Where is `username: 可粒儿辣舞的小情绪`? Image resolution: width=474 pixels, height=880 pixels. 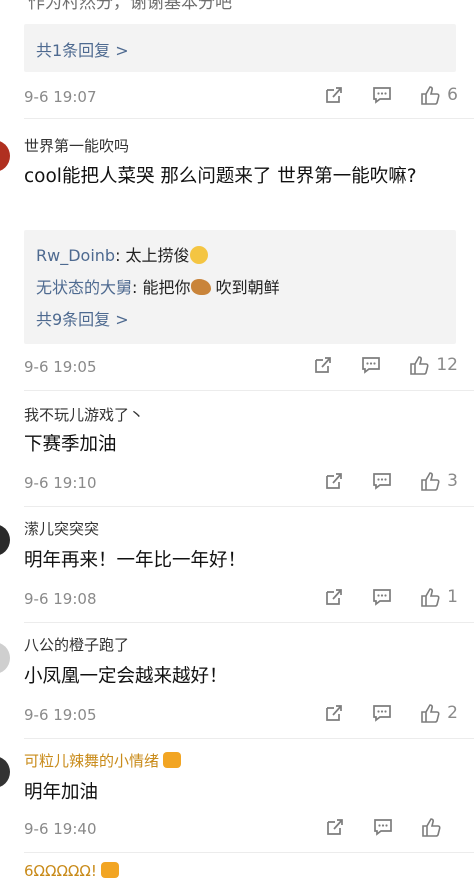
username: 可粒儿辣舞的小情绪 is located at coordinates (103, 760).